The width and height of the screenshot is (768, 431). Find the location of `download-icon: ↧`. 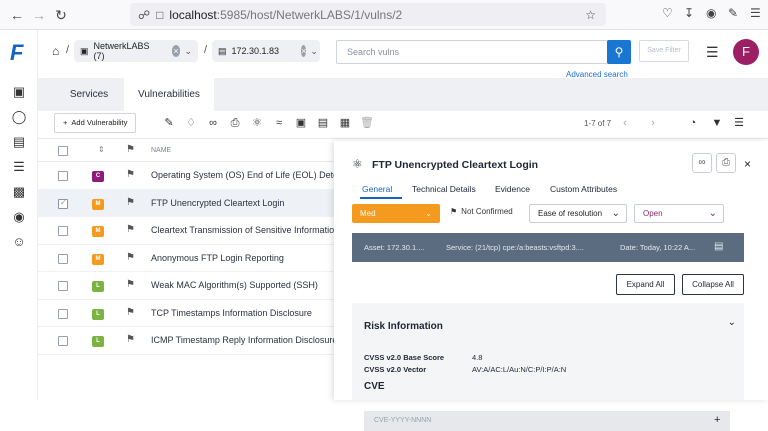

download-icon: ↧ is located at coordinates (689, 13).